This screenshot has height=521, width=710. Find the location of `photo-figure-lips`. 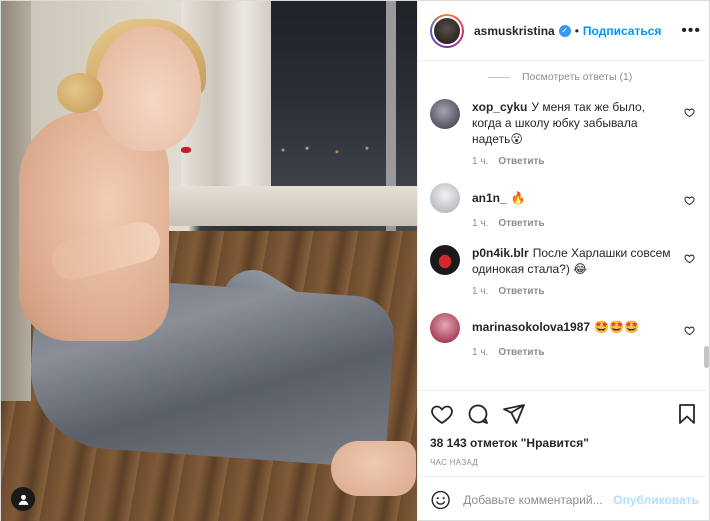

photo-figure-lips is located at coordinates (186, 150).